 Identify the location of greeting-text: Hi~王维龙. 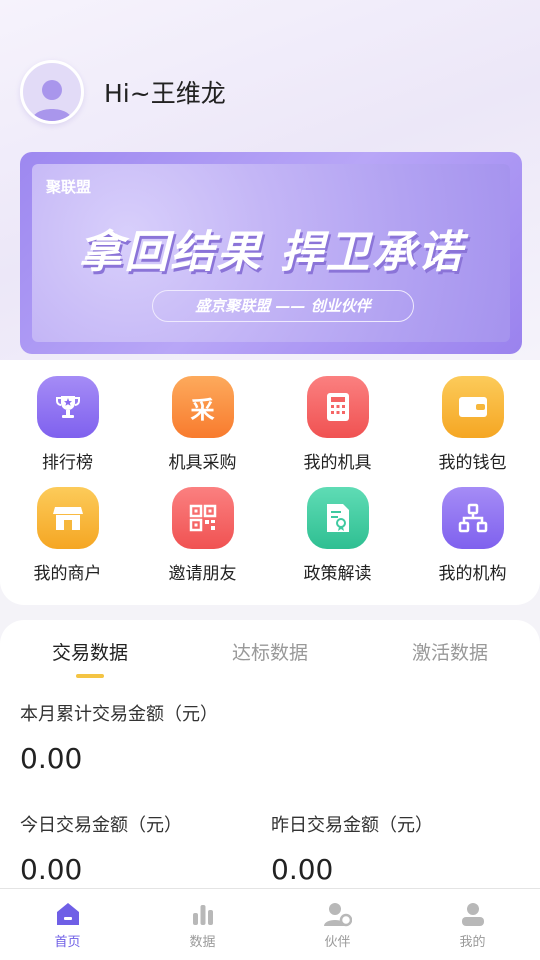
(165, 93).